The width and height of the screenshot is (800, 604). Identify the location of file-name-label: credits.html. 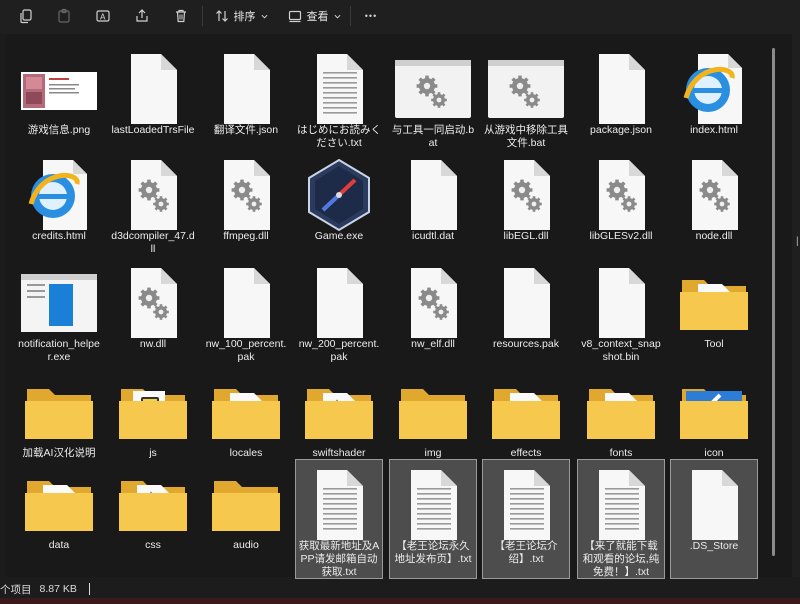
(59, 236).